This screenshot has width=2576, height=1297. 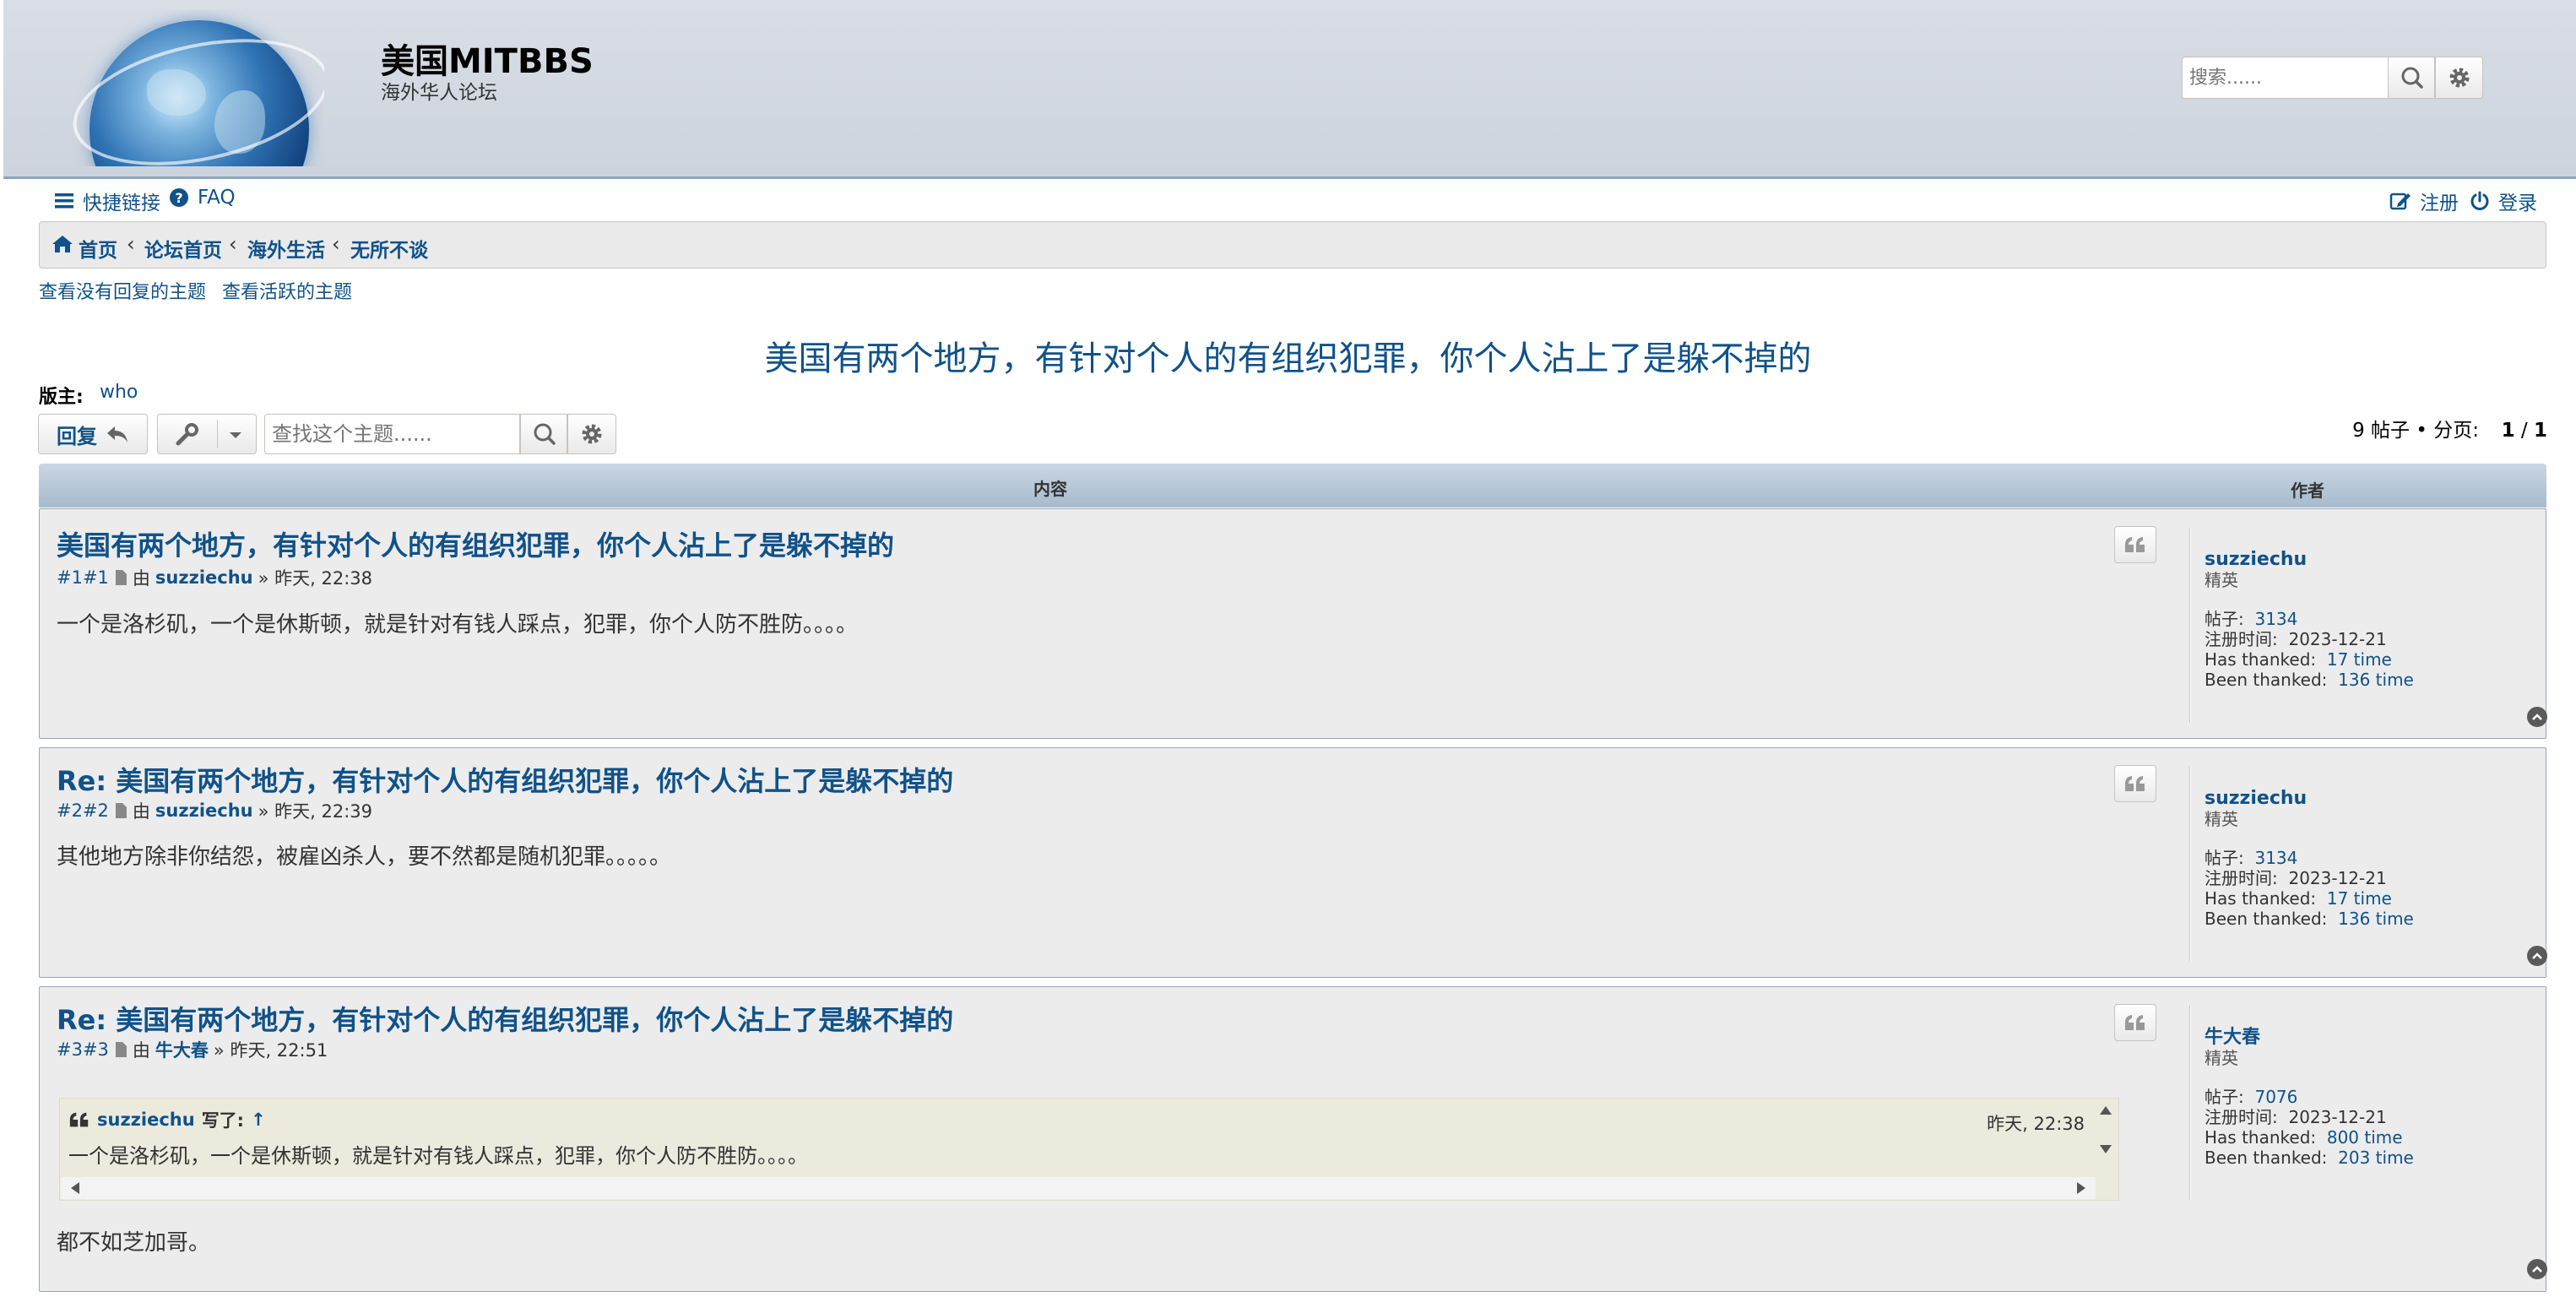 What do you see at coordinates (316, 811) in the screenshot?
I see `post-time: » 昨天, 22:39` at bounding box center [316, 811].